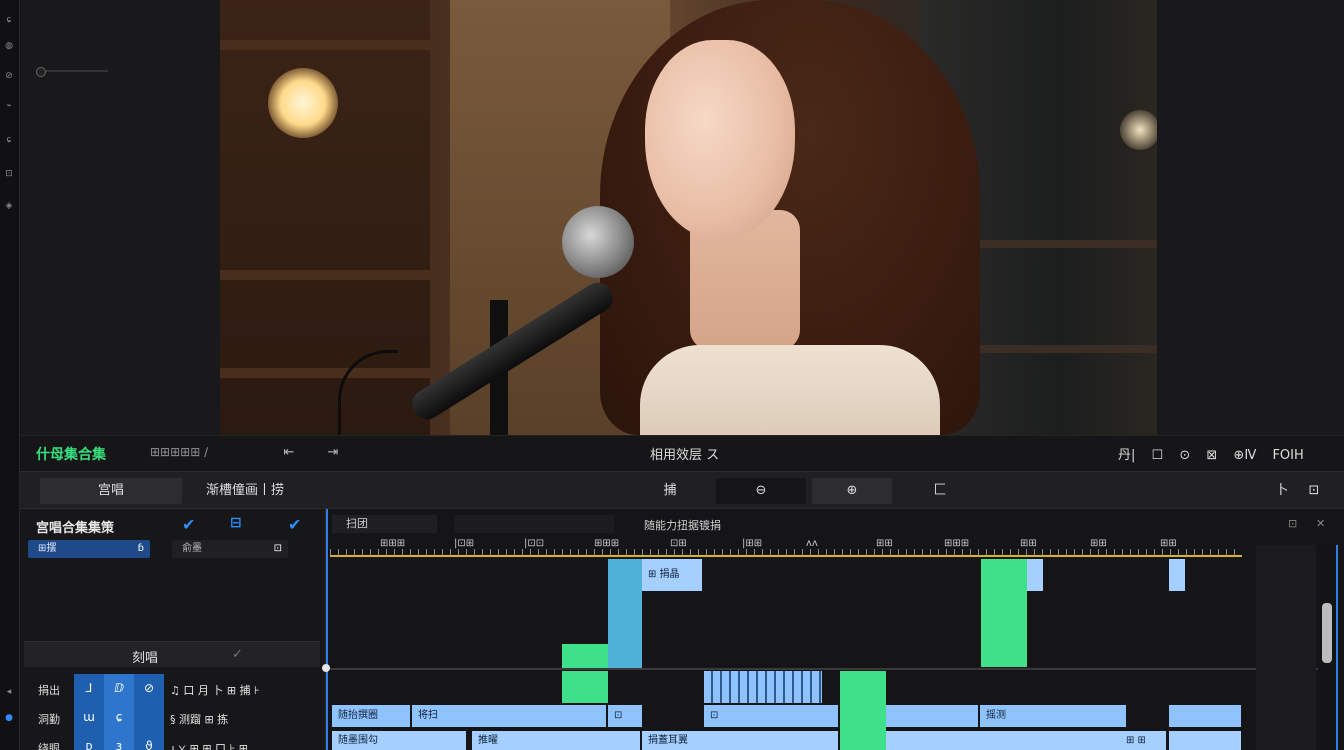 This screenshot has width=1344, height=750. Describe the element at coordinates (9, 76) in the screenshot. I see `rail-icon-3: ⊘` at that location.